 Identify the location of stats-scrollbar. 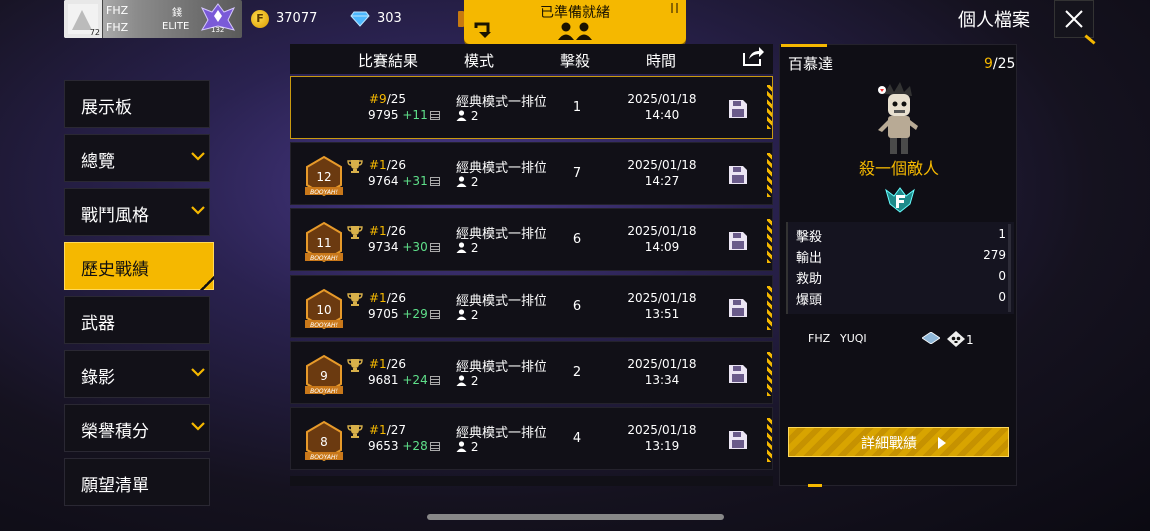
(1009, 268).